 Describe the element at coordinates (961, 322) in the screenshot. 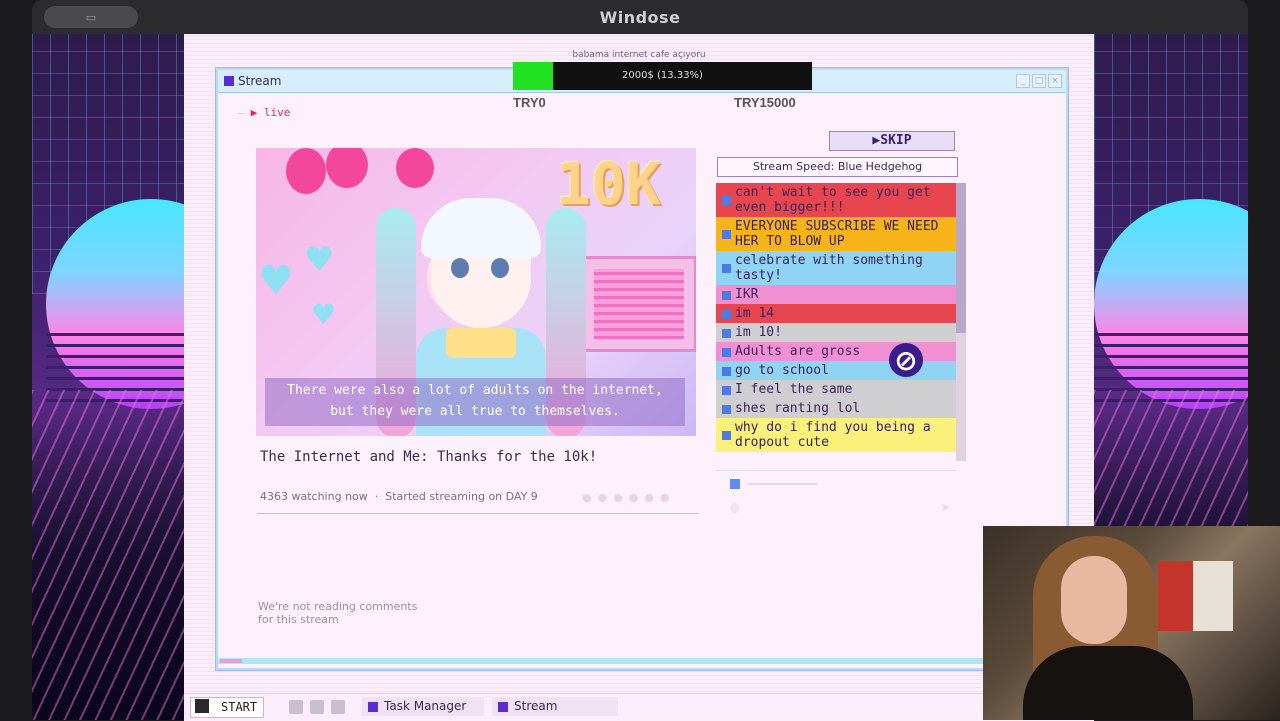

I see `chat-scrollbar` at that location.